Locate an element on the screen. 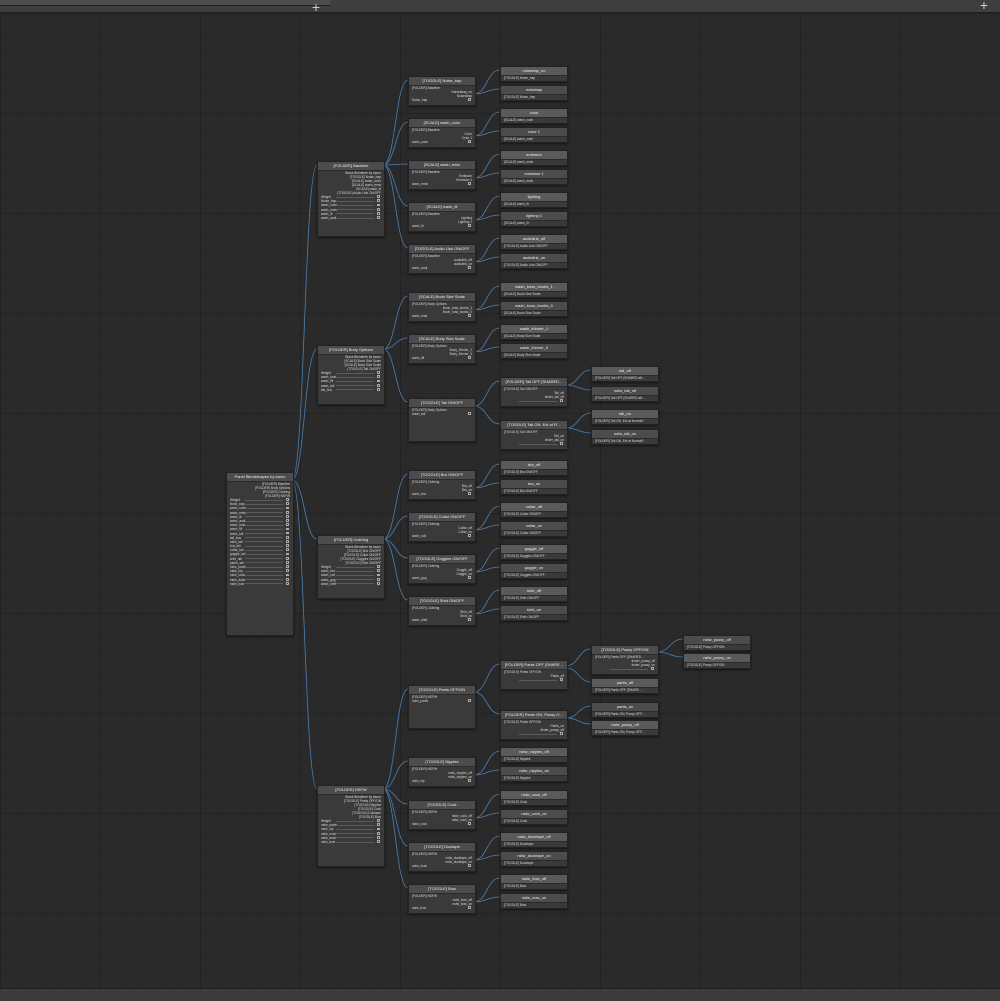  animation-clip-node: noisebap [TOGGLE] Noise_bap is located at coordinates (534, 93).